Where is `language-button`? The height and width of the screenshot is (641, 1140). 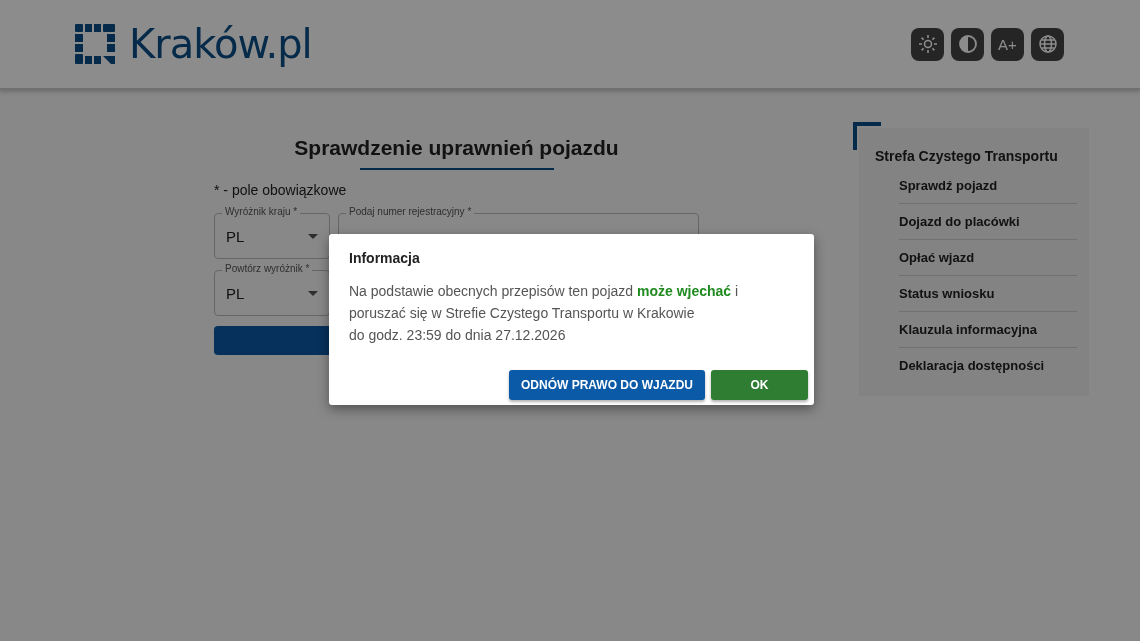
language-button is located at coordinates (1047, 44).